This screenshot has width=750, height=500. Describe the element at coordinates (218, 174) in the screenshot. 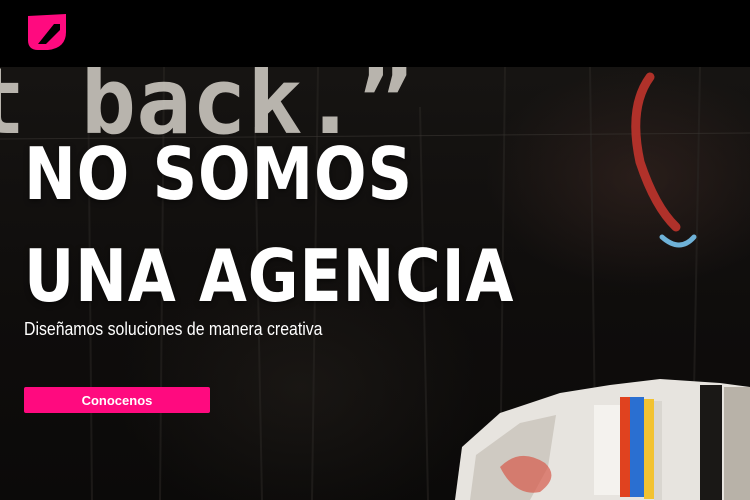

I see `hero-headline-line-1: NO SOMOS` at that location.